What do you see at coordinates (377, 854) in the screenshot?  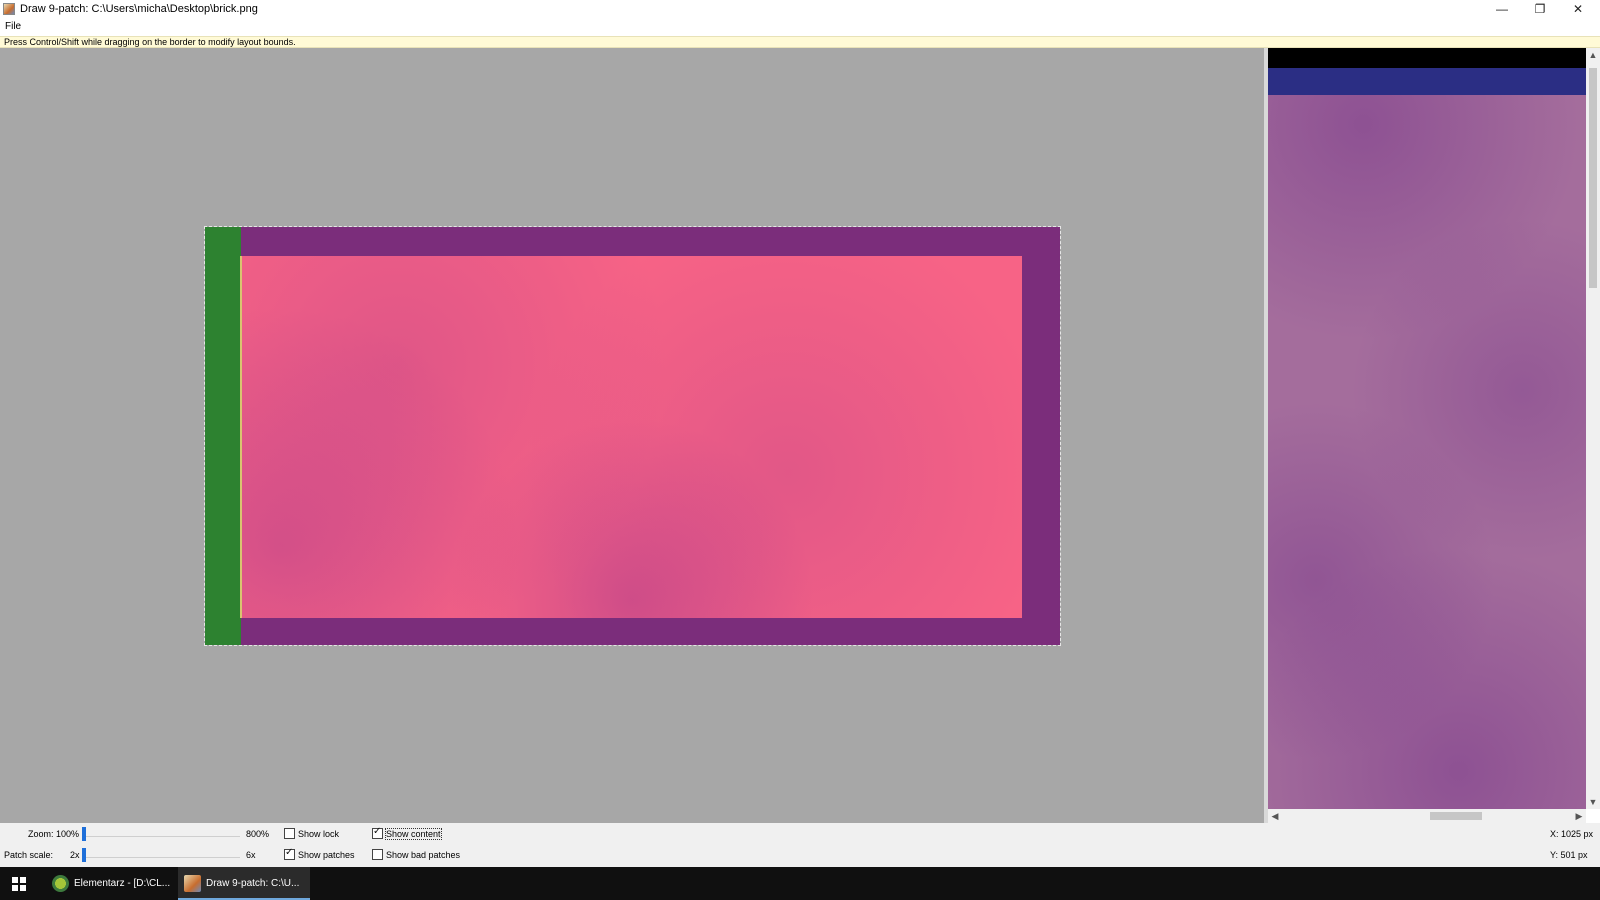 I see `show-bad-patches-checkbox` at bounding box center [377, 854].